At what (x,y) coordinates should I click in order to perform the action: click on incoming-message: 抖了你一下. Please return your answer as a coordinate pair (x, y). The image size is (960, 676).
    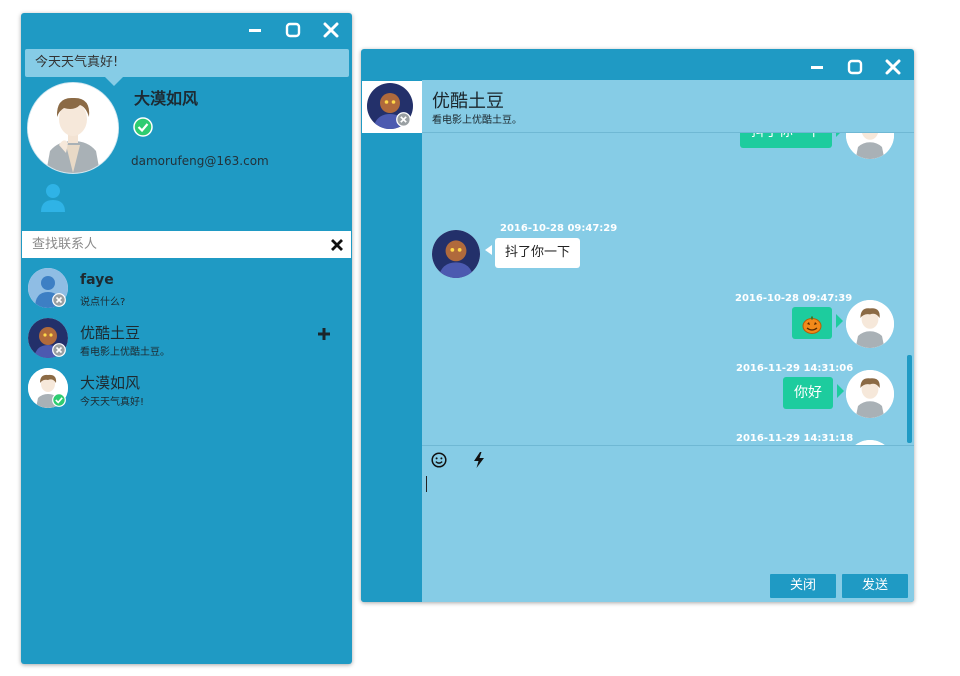
    Looking at the image, I should click on (532, 253).